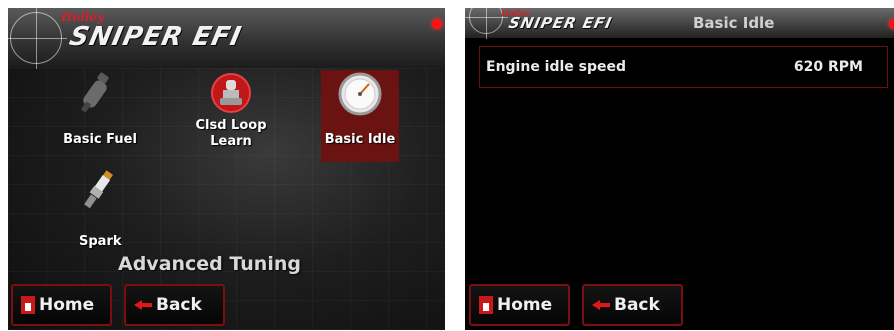 The height and width of the screenshot is (331, 894). I want to click on engine-idle-speed-setting: Engine idle speed 620 RPM, so click(683, 67).